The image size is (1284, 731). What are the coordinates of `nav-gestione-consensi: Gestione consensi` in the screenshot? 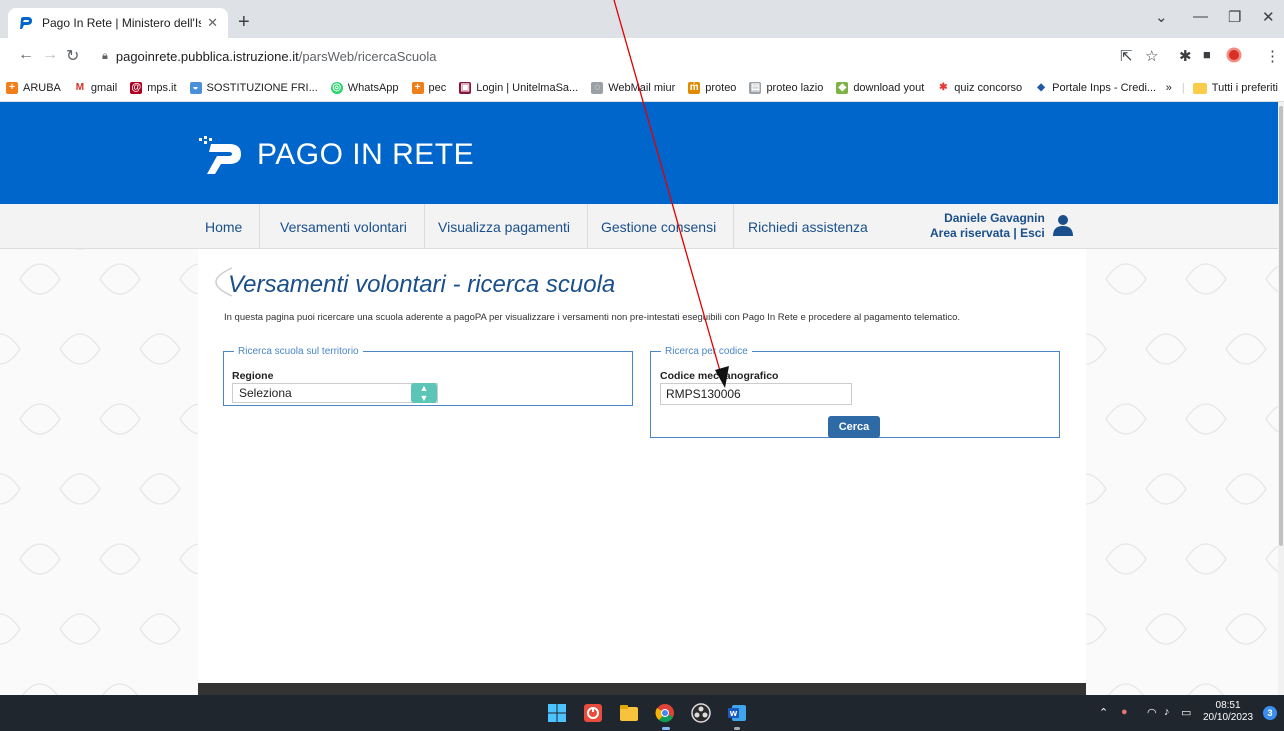 It's located at (659, 226).